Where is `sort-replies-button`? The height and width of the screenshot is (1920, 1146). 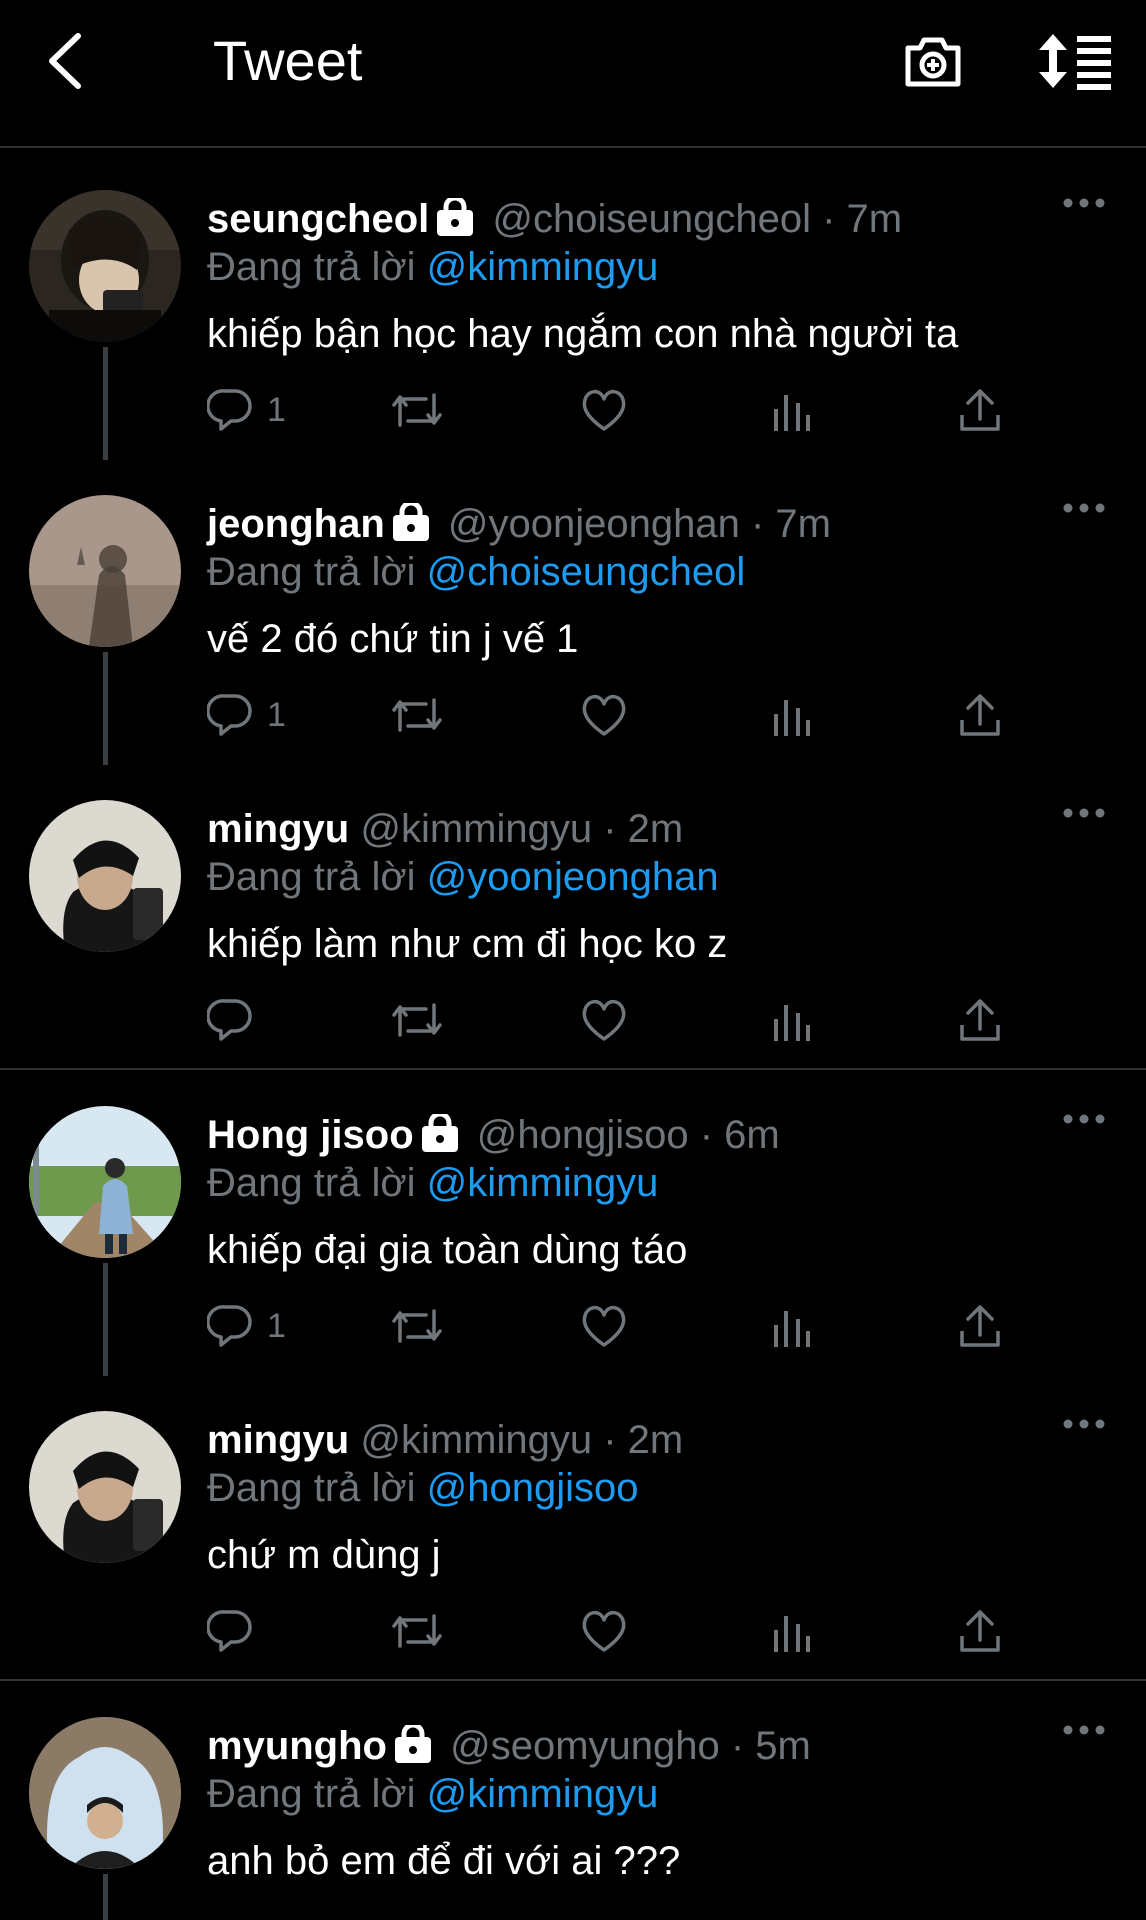
sort-replies-button is located at coordinates (1075, 61).